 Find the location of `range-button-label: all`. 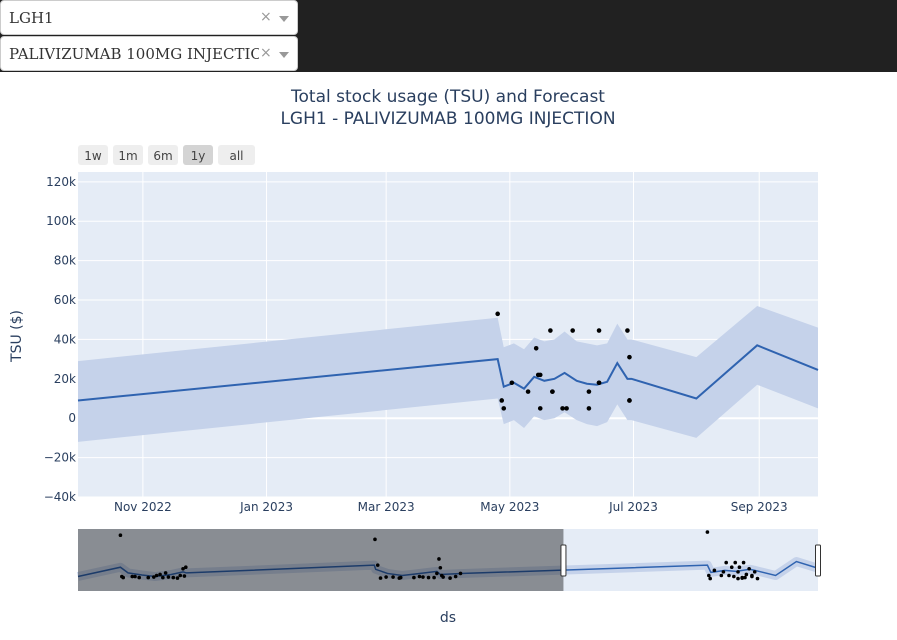

range-button-label: all is located at coordinates (236, 156).